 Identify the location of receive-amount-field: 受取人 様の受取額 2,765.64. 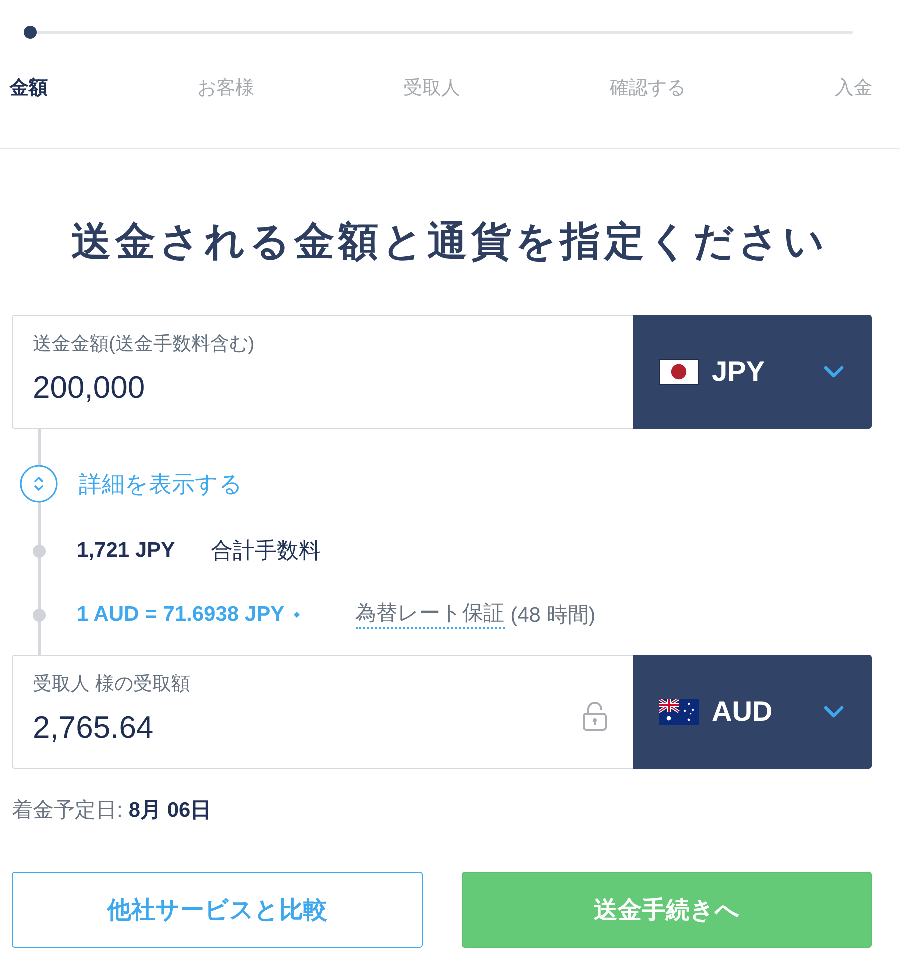
(322, 712).